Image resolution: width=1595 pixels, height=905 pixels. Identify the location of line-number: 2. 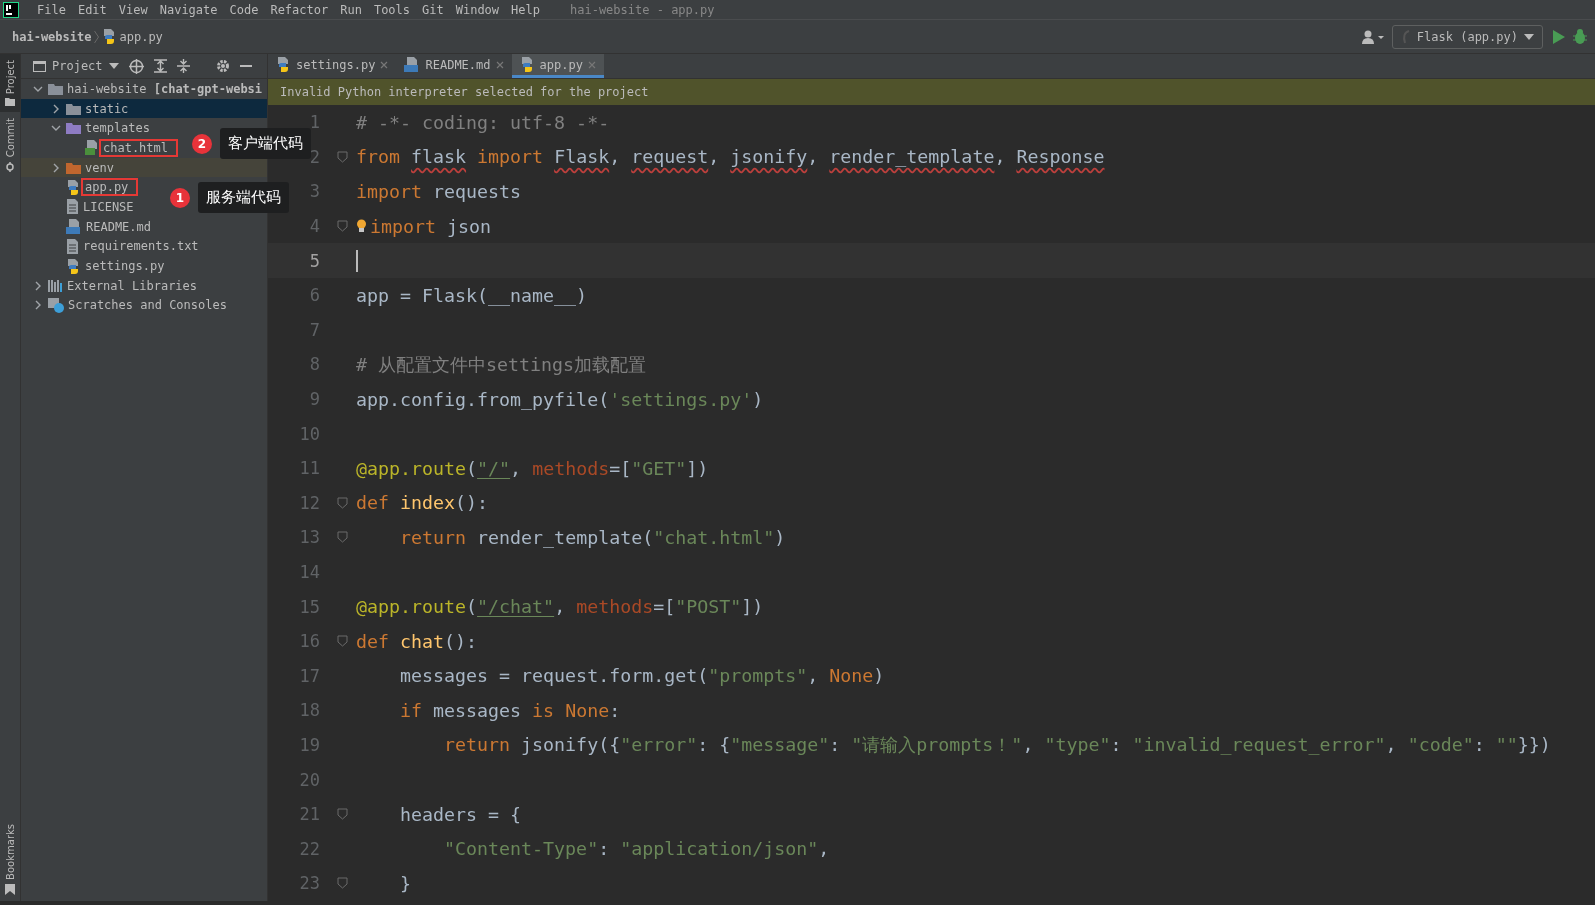
(314, 156).